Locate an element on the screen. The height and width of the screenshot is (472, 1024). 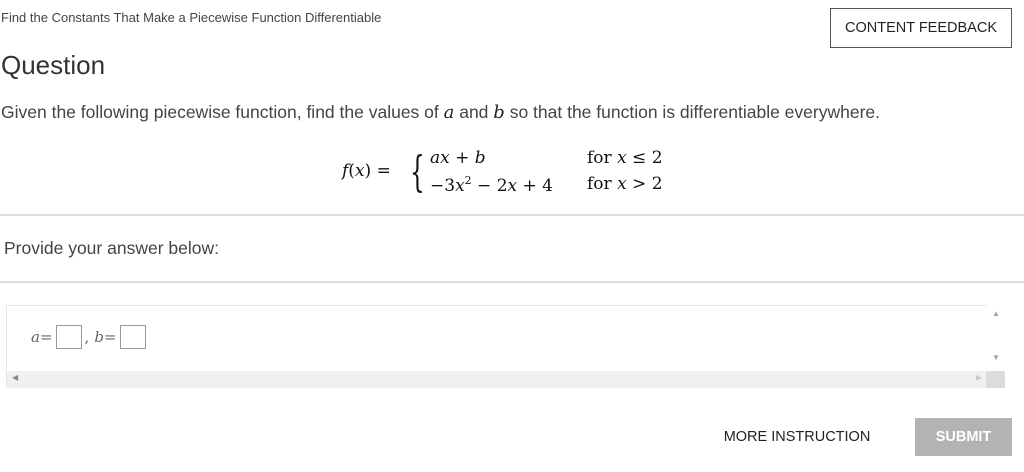
answer-var-b: b is located at coordinates (99, 337).